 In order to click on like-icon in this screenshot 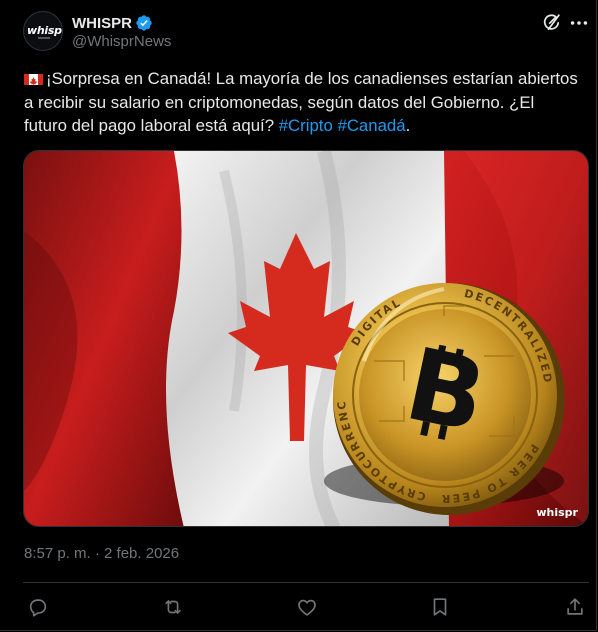, I will do `click(307, 607)`.